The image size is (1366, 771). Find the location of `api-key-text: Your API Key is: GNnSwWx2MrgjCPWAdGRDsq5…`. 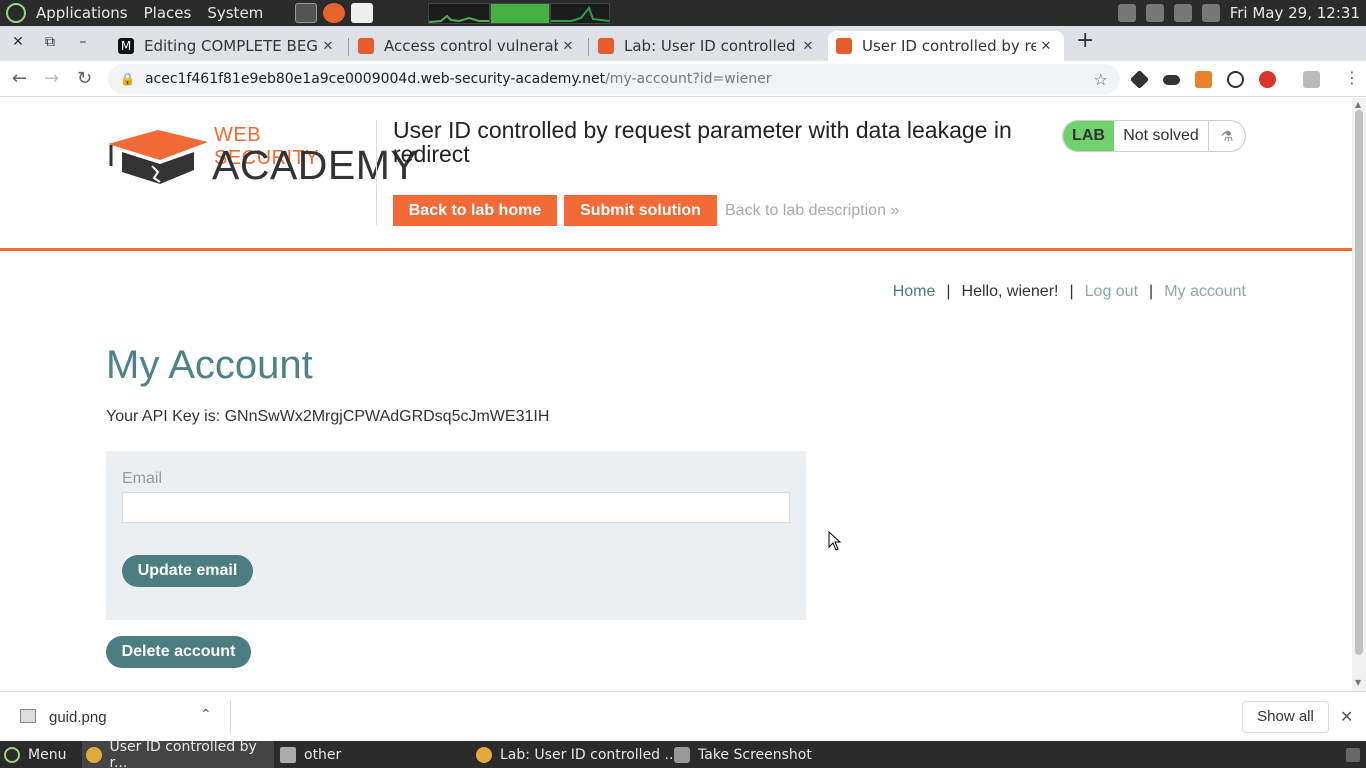

api-key-text: Your API Key is: GNnSwWx2MrgjCPWAdGRDsq5… is located at coordinates (328, 416).